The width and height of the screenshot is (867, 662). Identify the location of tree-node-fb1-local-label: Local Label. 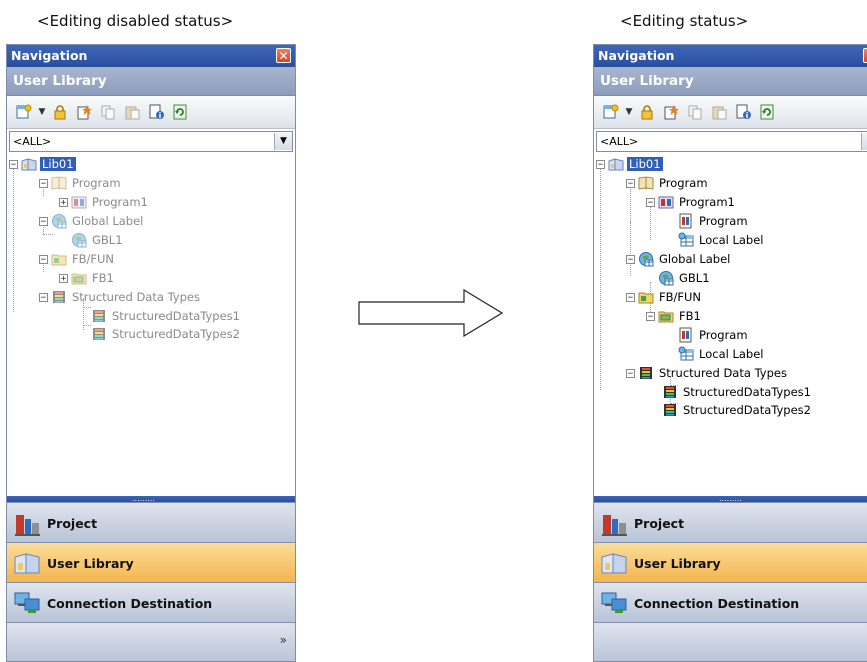
(722, 354).